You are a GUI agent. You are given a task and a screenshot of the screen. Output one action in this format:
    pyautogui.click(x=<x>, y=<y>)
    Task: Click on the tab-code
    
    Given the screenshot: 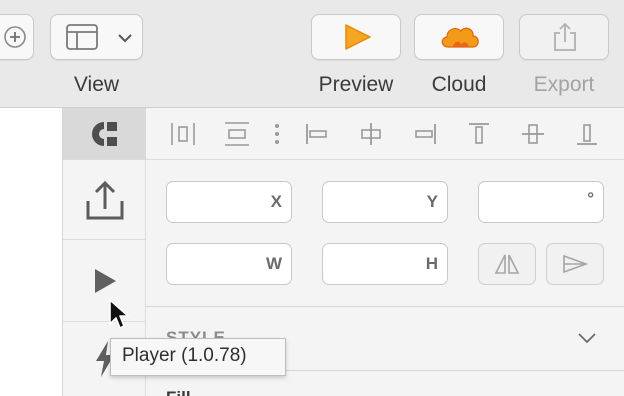 What is the action you would take?
    pyautogui.click(x=104, y=134)
    